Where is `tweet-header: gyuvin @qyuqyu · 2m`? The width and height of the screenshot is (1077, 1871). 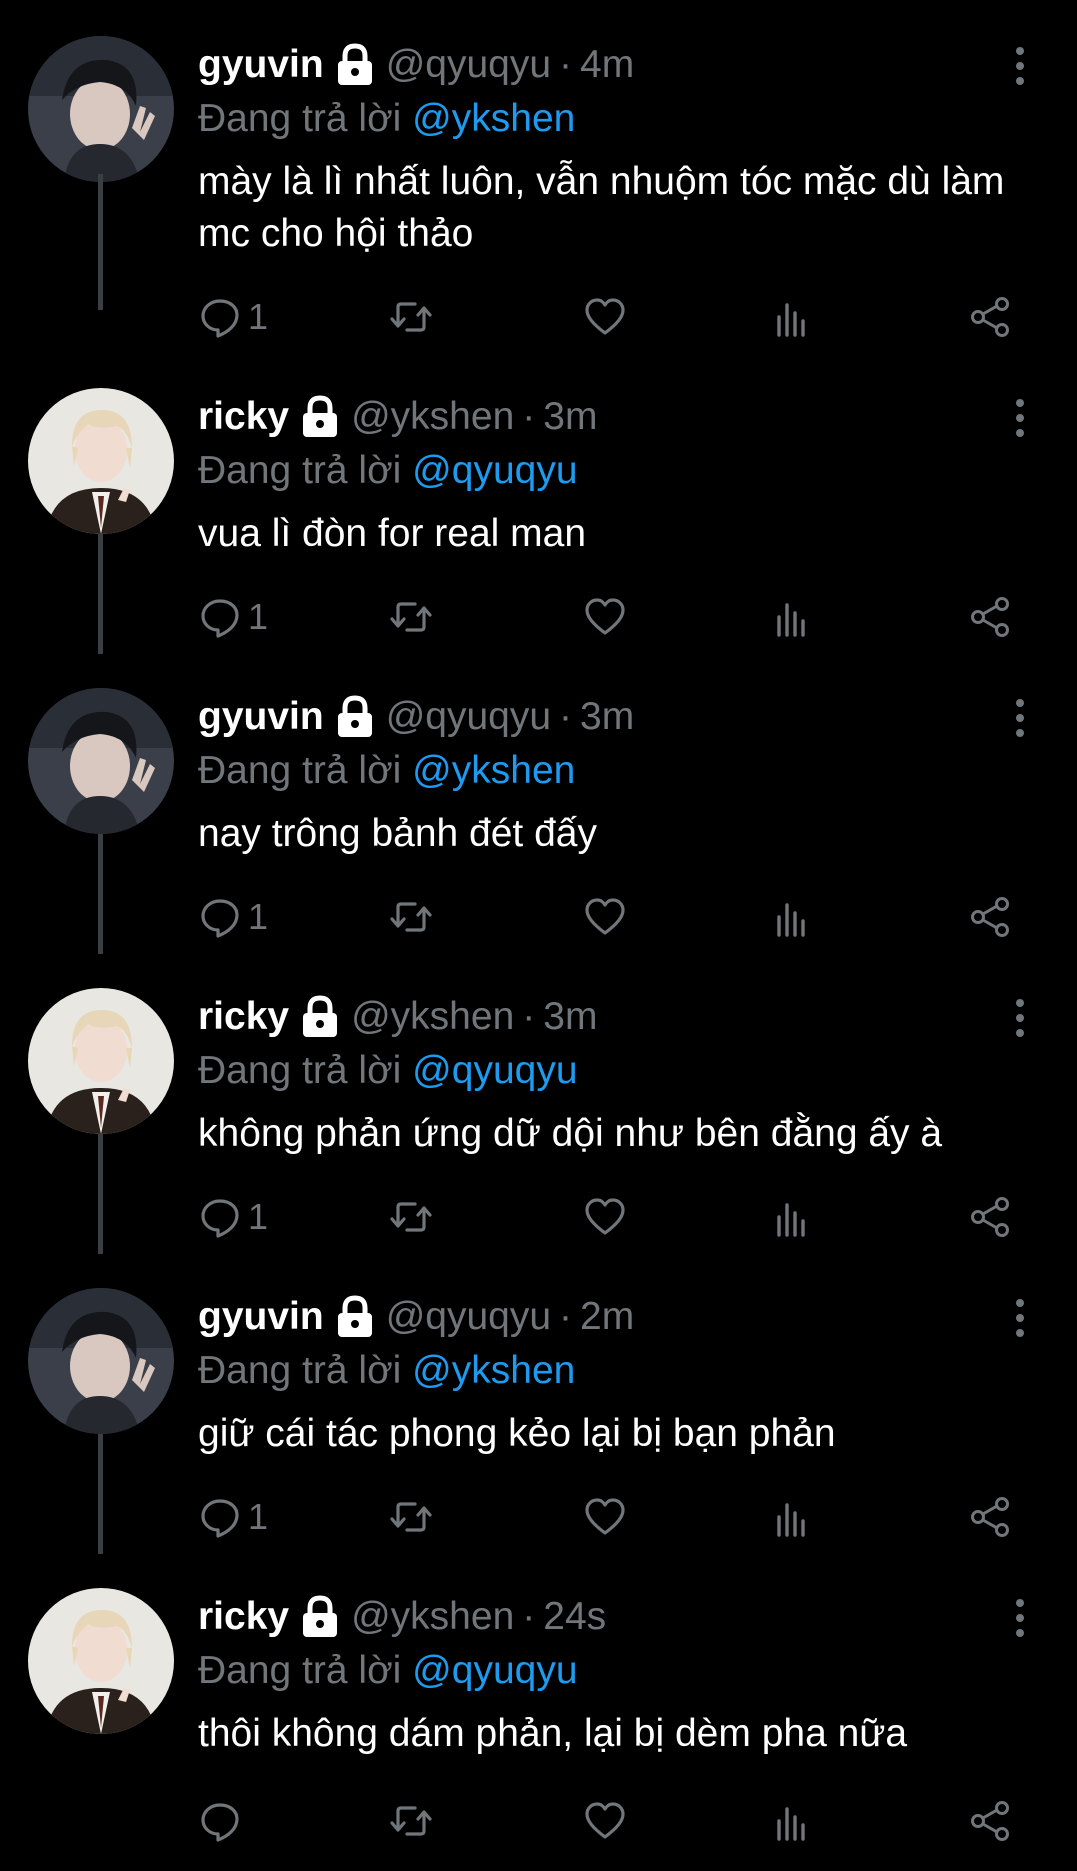
tweet-header: gyuvin @qyuqyu · 2m is located at coordinates (416, 1317).